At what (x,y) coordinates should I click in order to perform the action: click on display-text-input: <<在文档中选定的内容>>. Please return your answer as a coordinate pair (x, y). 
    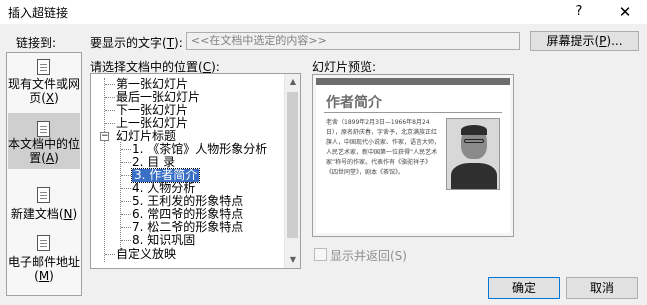
    Looking at the image, I should click on (353, 41).